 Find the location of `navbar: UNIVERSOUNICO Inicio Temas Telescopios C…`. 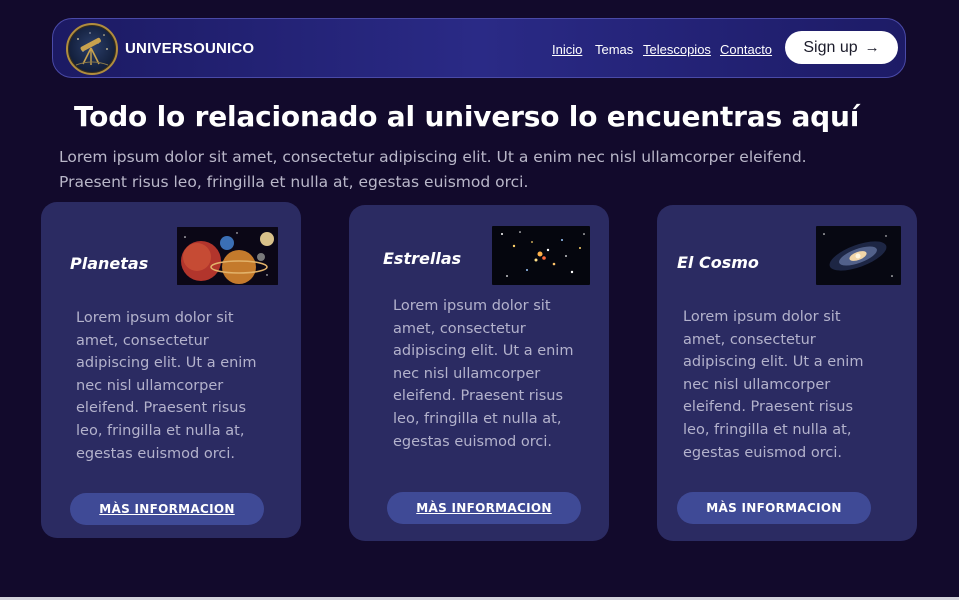

navbar: UNIVERSOUNICO Inicio Temas Telescopios C… is located at coordinates (479, 48).